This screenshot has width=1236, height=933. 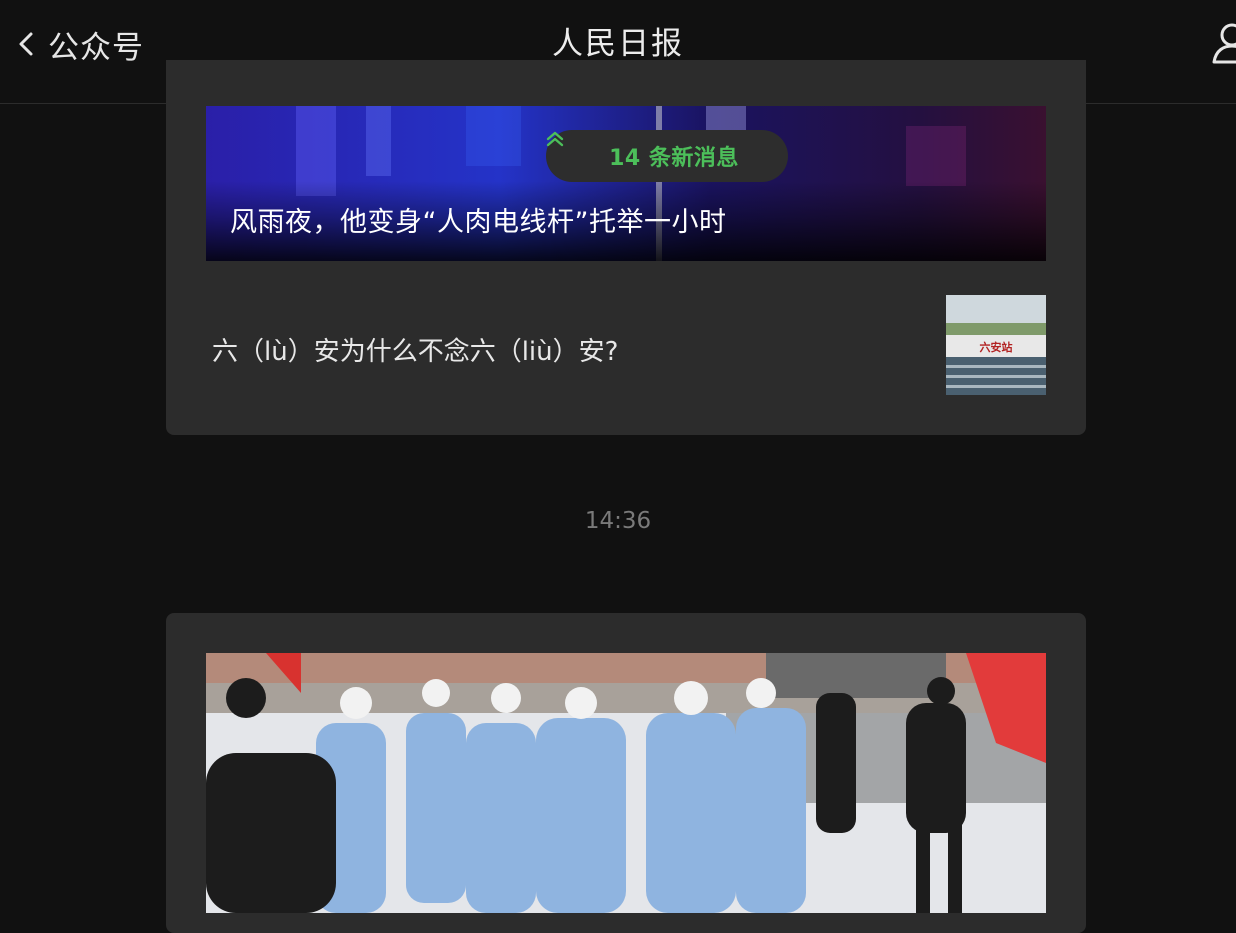 I want to click on thumb-sign-text: 六安站, so click(x=996, y=347).